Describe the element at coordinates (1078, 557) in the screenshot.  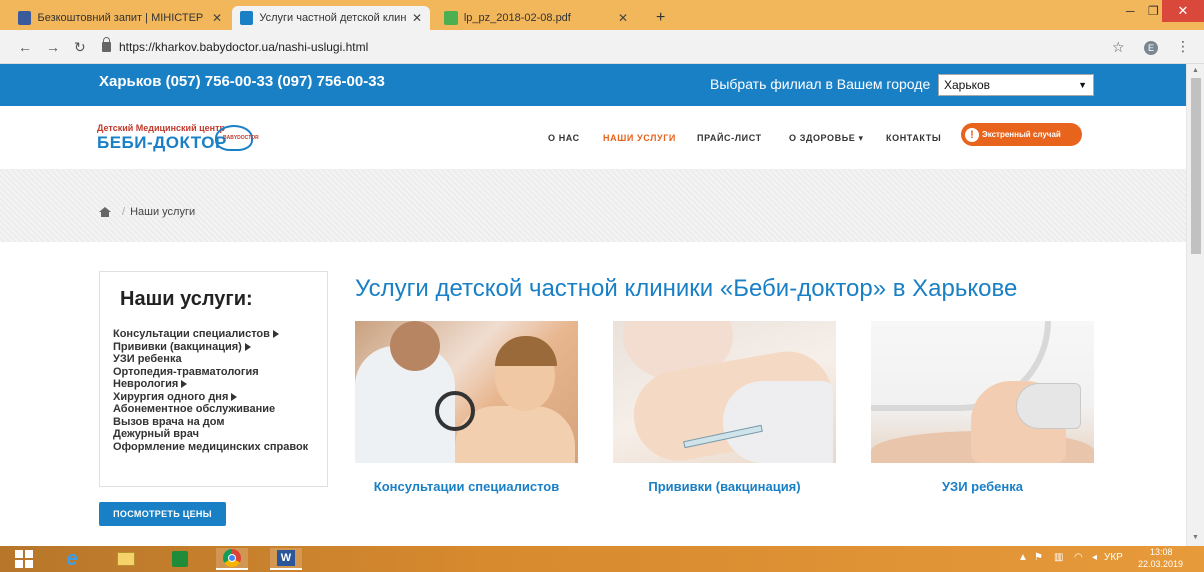
I see `tray-wifi-icon: ◠` at that location.